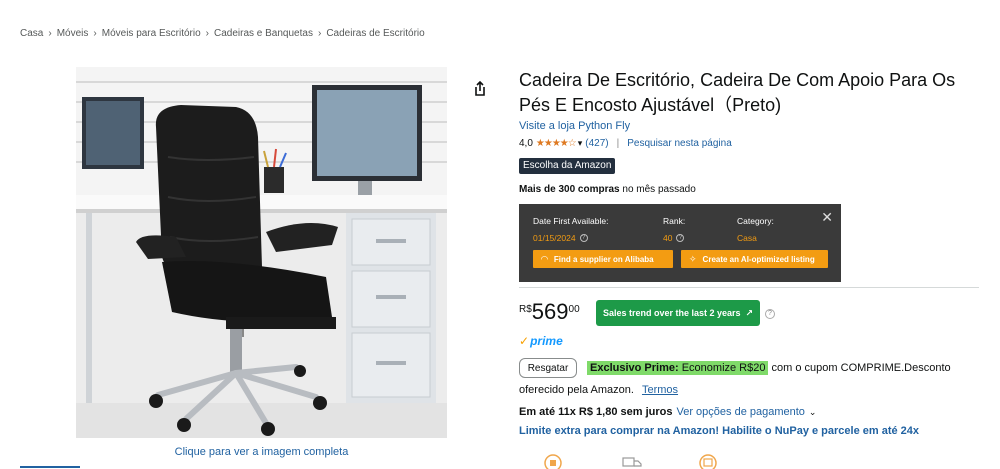  I want to click on purchases-count: Mais de 300 compras, so click(569, 189).